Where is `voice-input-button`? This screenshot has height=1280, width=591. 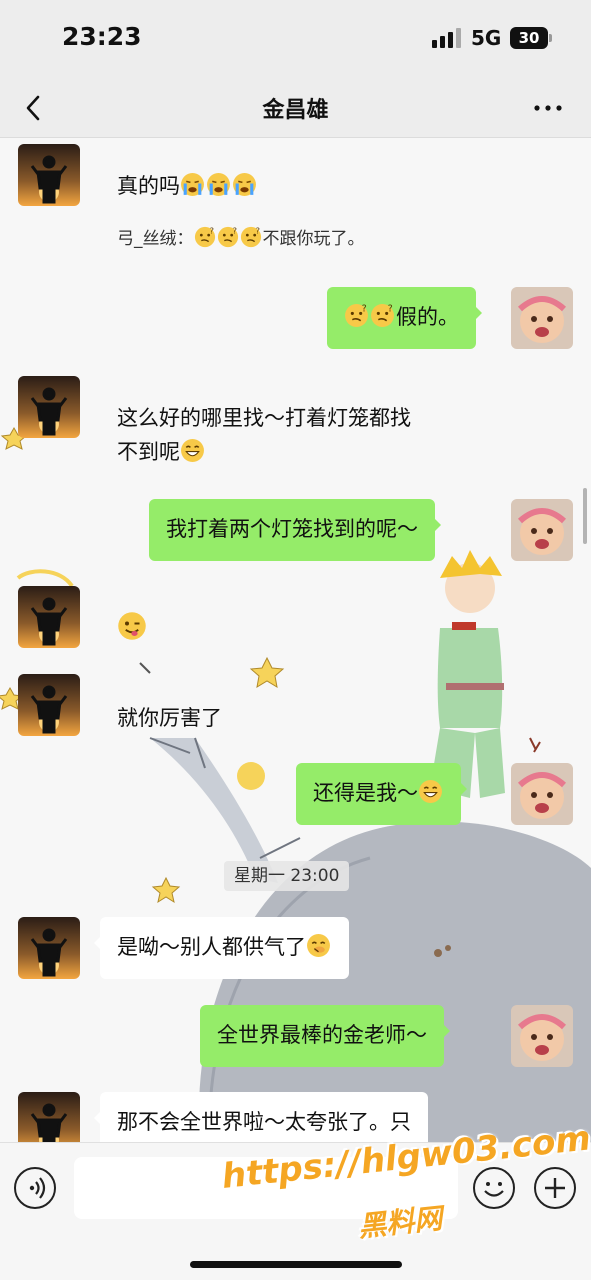 voice-input-button is located at coordinates (35, 1188).